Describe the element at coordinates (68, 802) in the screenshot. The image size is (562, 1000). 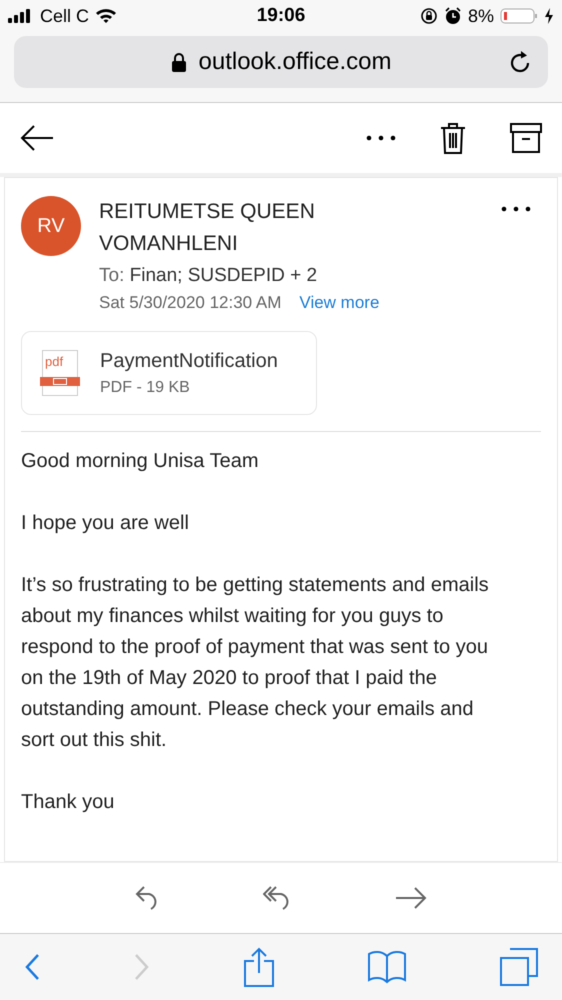
I see `message-paragraph: Thank you` at that location.